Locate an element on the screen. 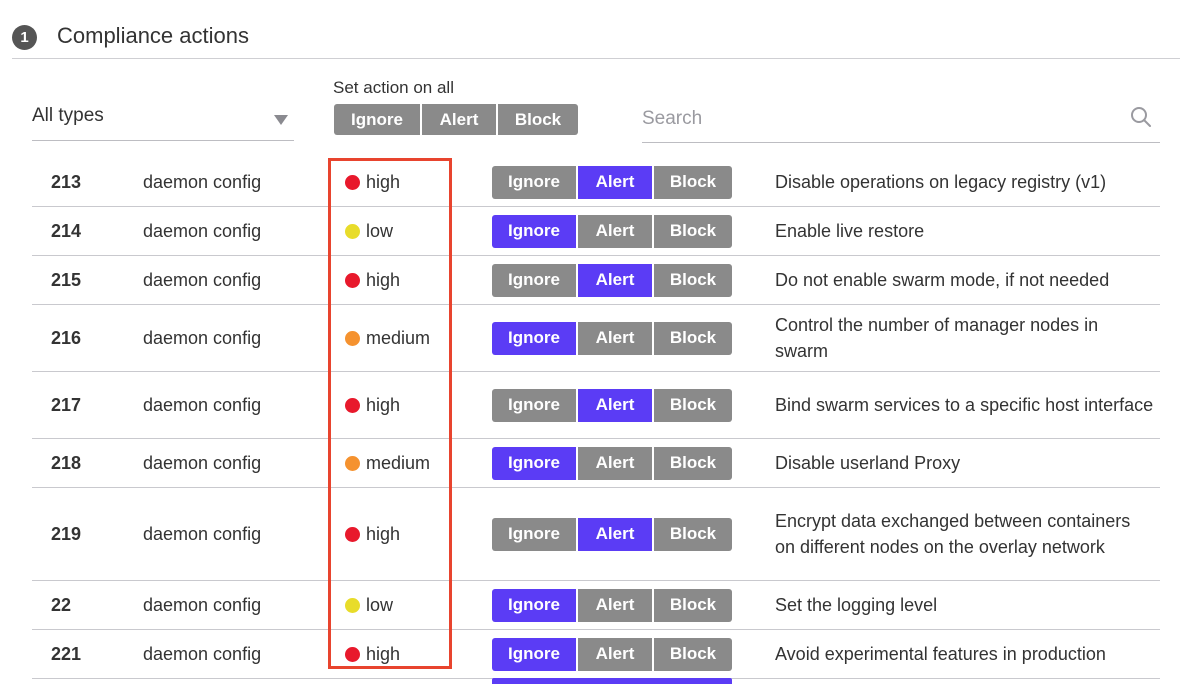  rule-description: Disable userland Proxy is located at coordinates (868, 463).